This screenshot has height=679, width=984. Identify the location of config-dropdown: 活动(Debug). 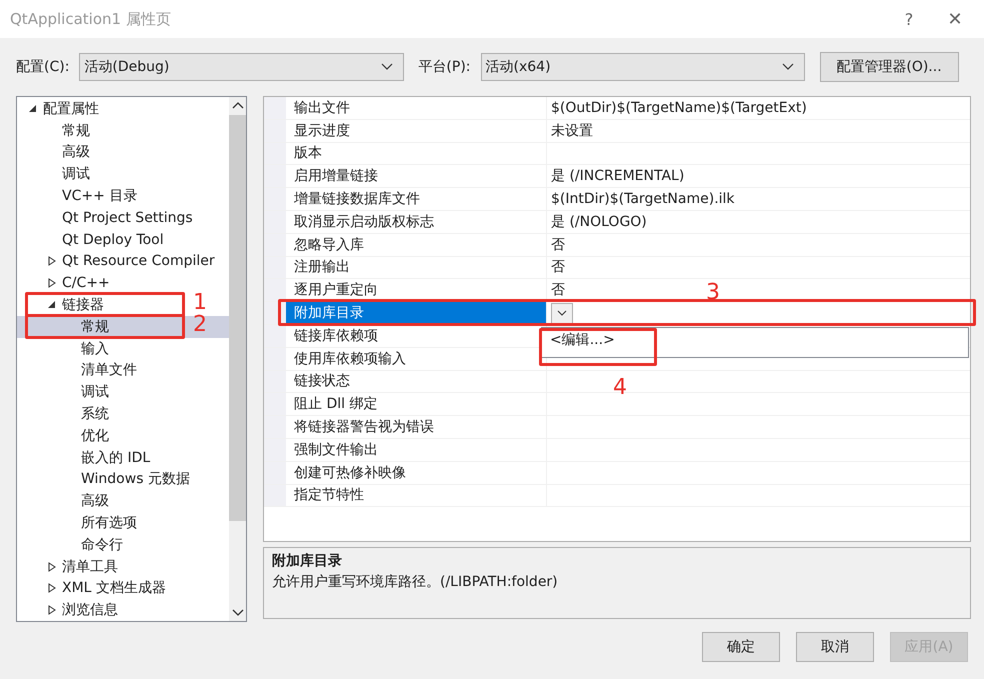
(241, 67).